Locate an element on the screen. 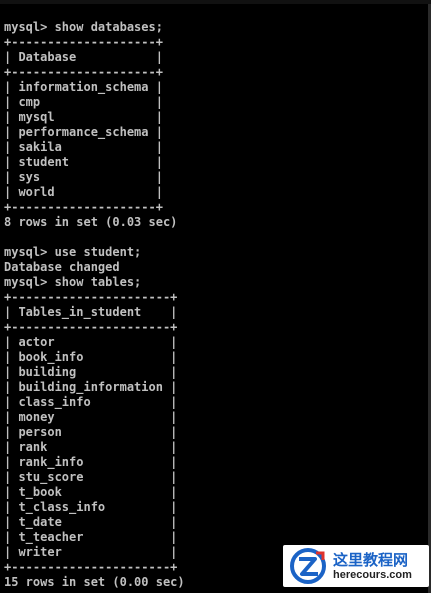 This screenshot has height=593, width=431. terminal-line: | building | is located at coordinates (91, 372).